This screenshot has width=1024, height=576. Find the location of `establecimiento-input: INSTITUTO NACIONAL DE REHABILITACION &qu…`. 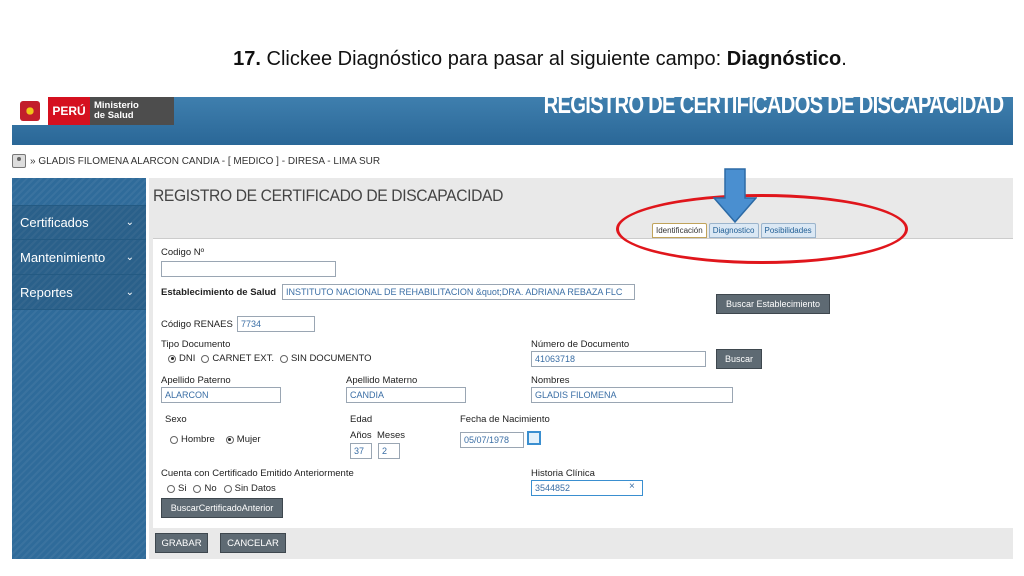

establecimiento-input: INSTITUTO NACIONAL DE REHABILITACION &qu… is located at coordinates (458, 292).